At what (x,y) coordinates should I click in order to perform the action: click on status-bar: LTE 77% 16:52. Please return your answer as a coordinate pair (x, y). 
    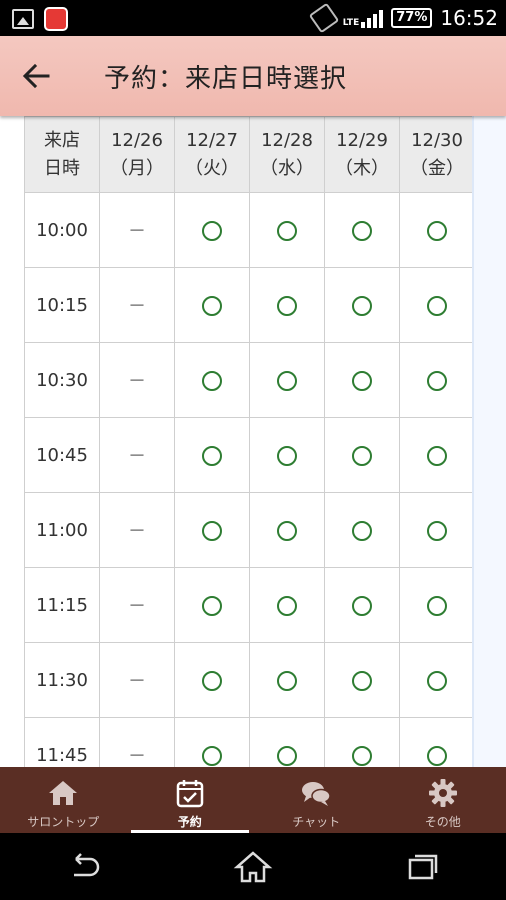
    Looking at the image, I should click on (253, 18).